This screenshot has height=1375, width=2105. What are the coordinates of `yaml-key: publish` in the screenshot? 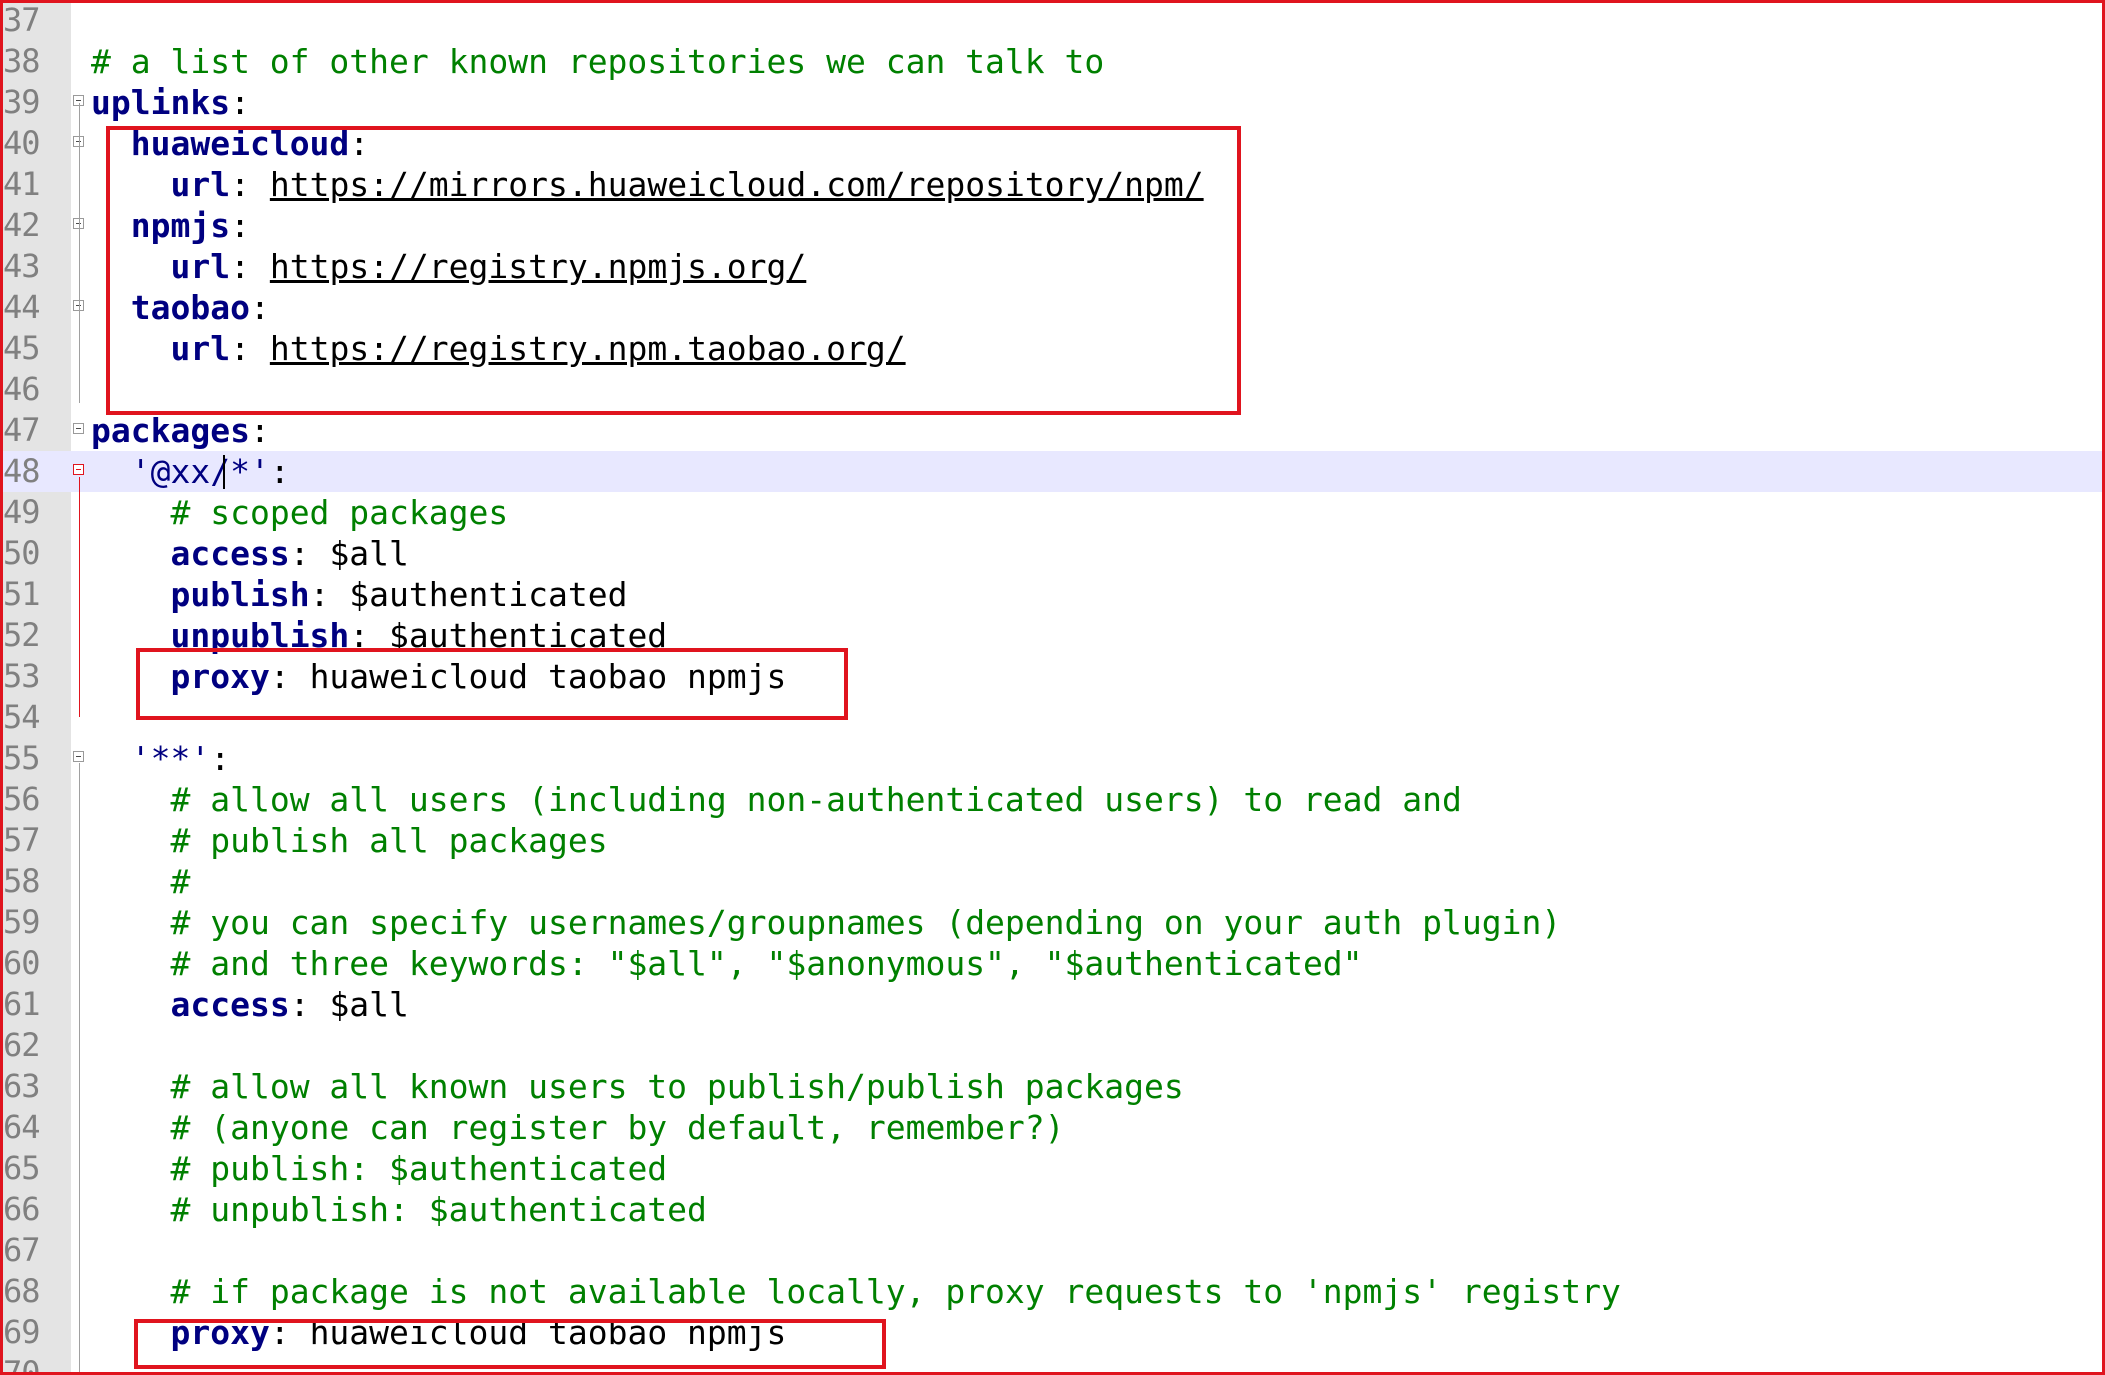 It's located at (240, 594).